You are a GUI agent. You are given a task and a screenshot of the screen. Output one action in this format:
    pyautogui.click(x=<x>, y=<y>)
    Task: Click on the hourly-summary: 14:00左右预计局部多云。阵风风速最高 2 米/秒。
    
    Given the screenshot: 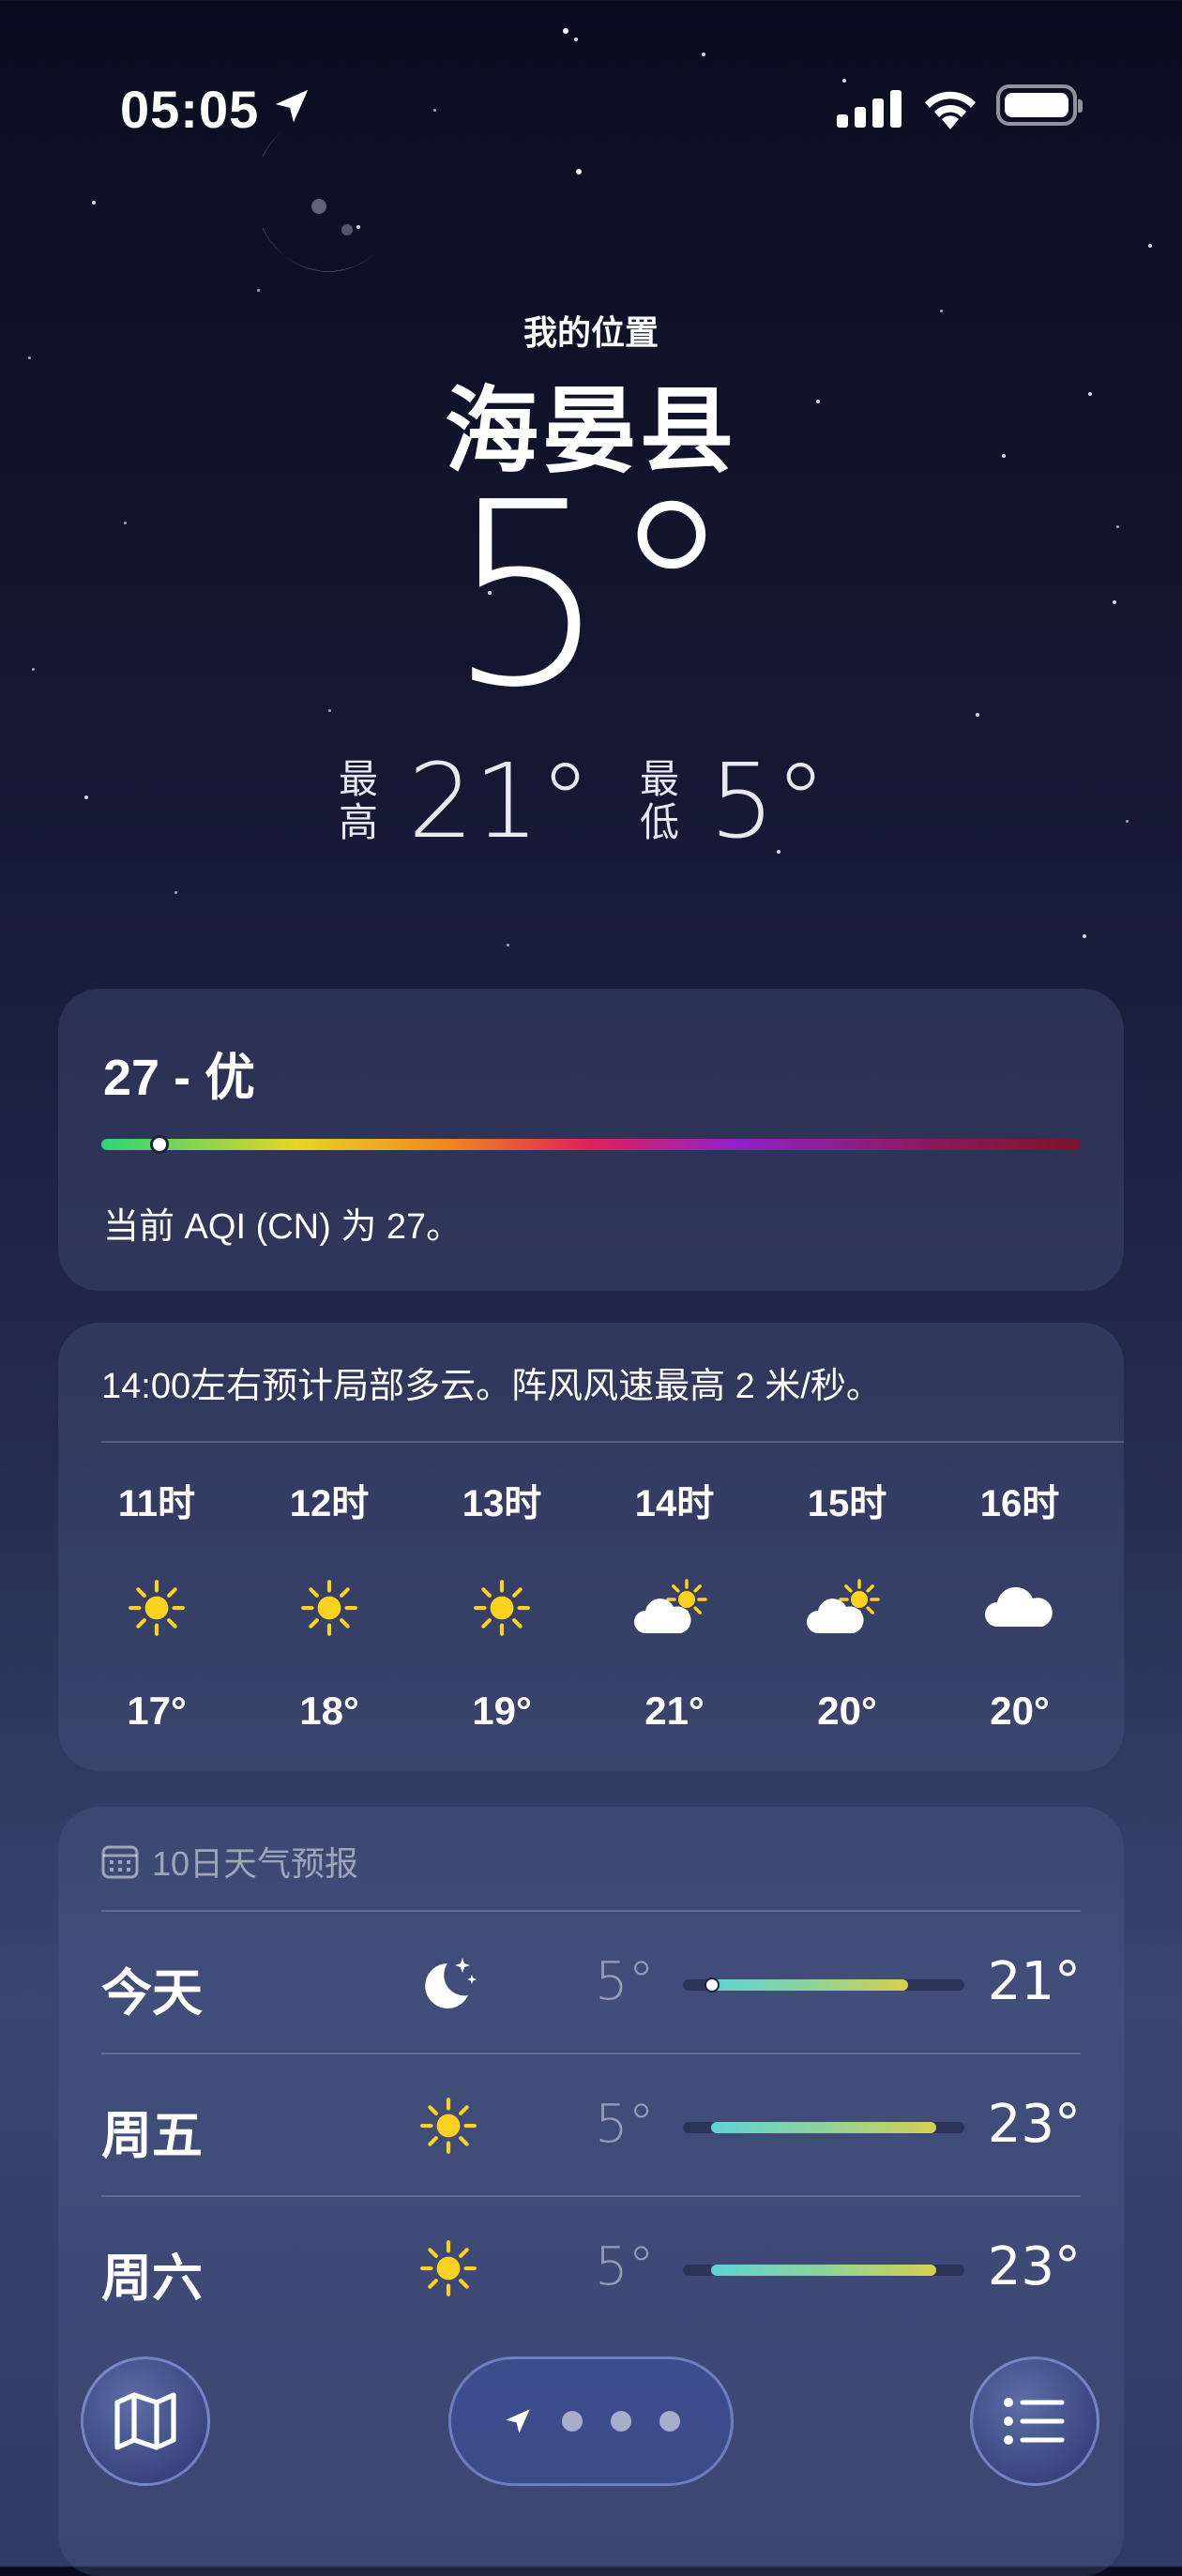 What is the action you would take?
    pyautogui.click(x=491, y=1387)
    